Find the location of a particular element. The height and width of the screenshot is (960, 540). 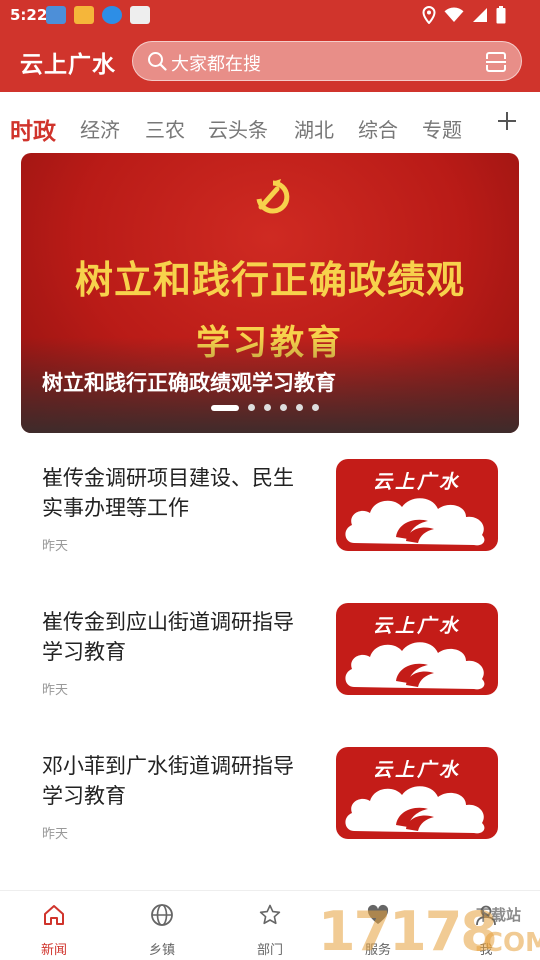

download-notification-icon is located at coordinates (112, 15).